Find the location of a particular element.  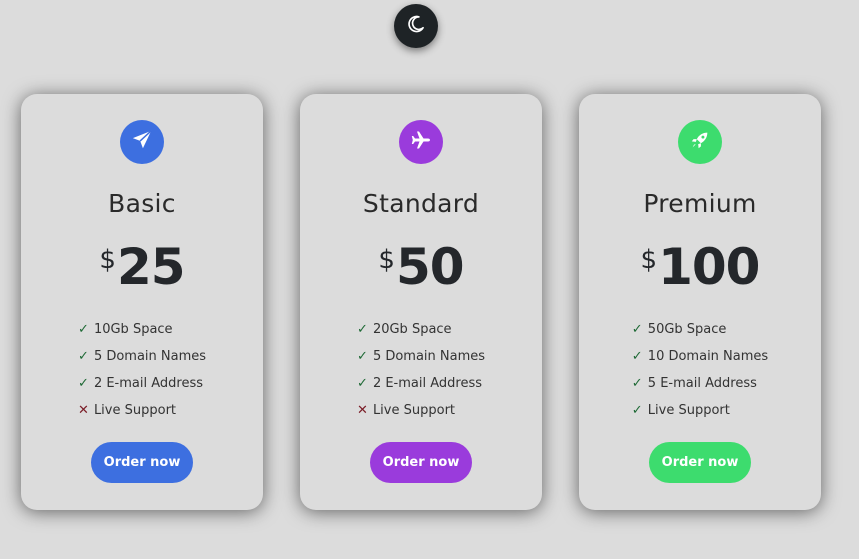

feature-item: ✓ 50Gb Space is located at coordinates (700, 333).